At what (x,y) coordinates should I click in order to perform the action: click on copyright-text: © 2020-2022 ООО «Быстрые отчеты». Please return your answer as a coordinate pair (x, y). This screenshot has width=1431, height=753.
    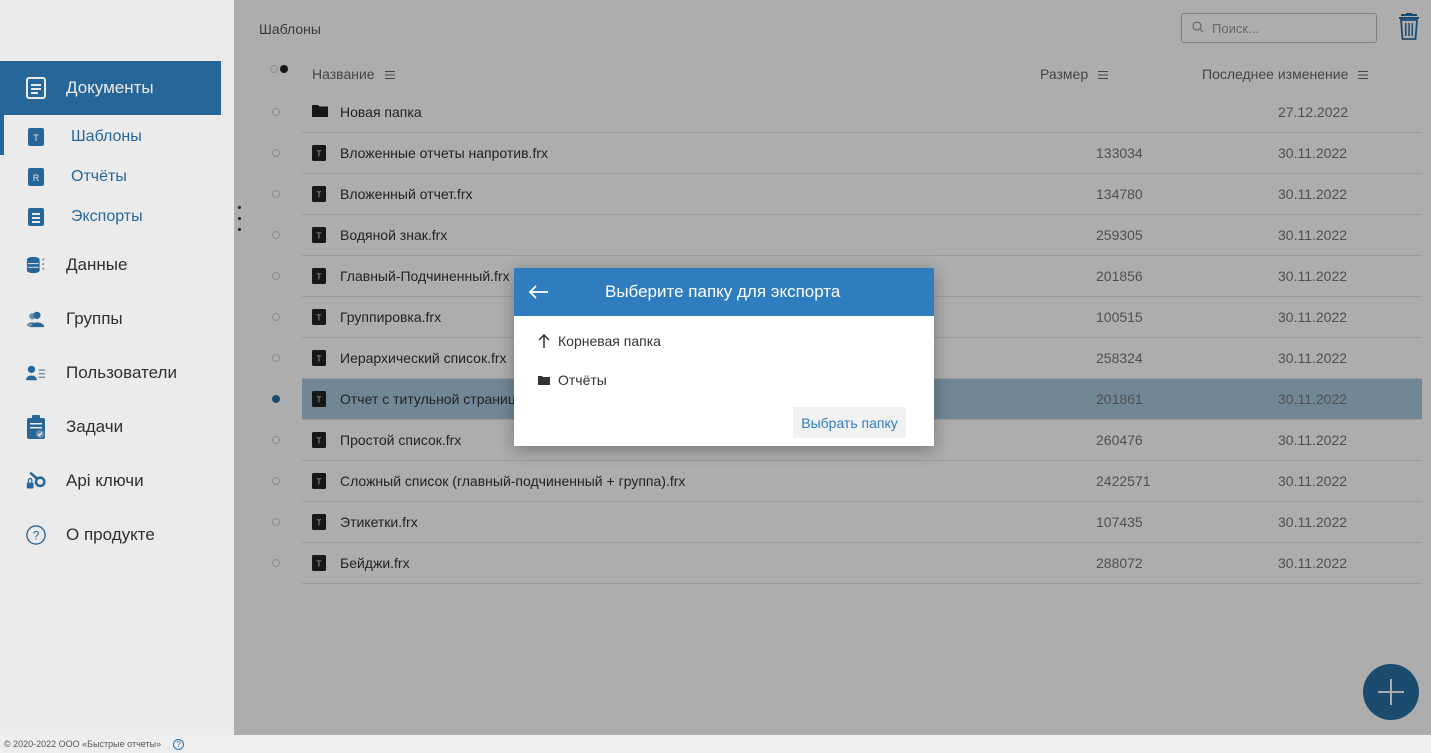
    Looking at the image, I should click on (83, 744).